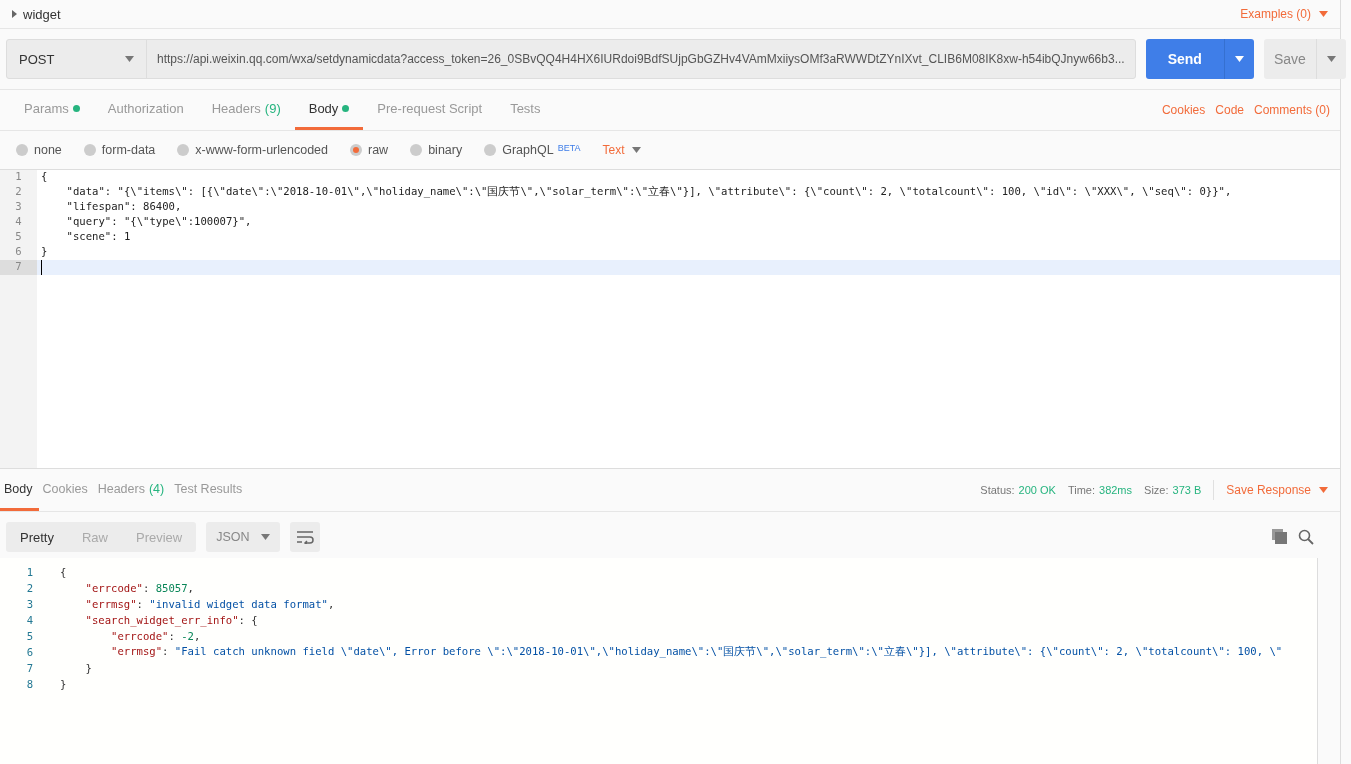  What do you see at coordinates (648, 192) in the screenshot?
I see `code-line: "data": "{\"items\": [{\"date\":\"2018-10-01\",\"holiday_name\":\"国庆节\",\"solar_term\":\"立春\"}], \"attribute\": {\"count\": 2, \"totalcount\": 100, \"id\": \"XXX\", \"seq\": 0}}",` at bounding box center [648, 192].